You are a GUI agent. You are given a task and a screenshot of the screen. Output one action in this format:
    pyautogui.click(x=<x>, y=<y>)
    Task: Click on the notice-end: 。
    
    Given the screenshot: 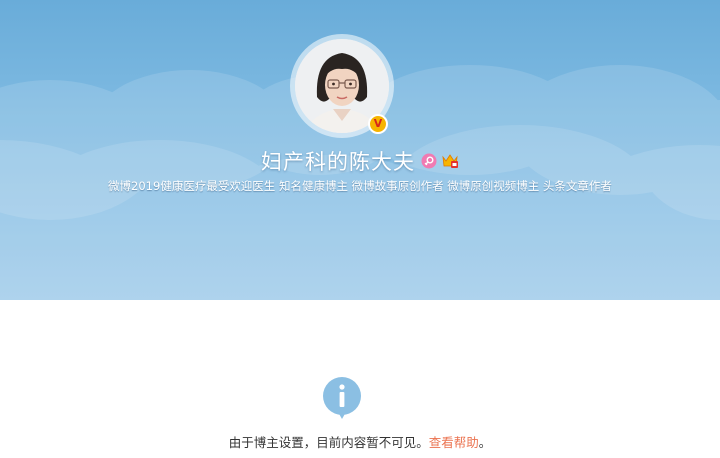 What is the action you would take?
    pyautogui.click(x=485, y=442)
    